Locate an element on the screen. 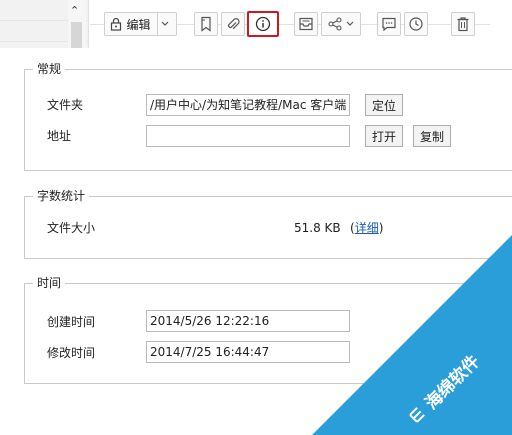 The width and height of the screenshot is (512, 435). scroll-up-icon: ⌃ is located at coordinates (74, 11).